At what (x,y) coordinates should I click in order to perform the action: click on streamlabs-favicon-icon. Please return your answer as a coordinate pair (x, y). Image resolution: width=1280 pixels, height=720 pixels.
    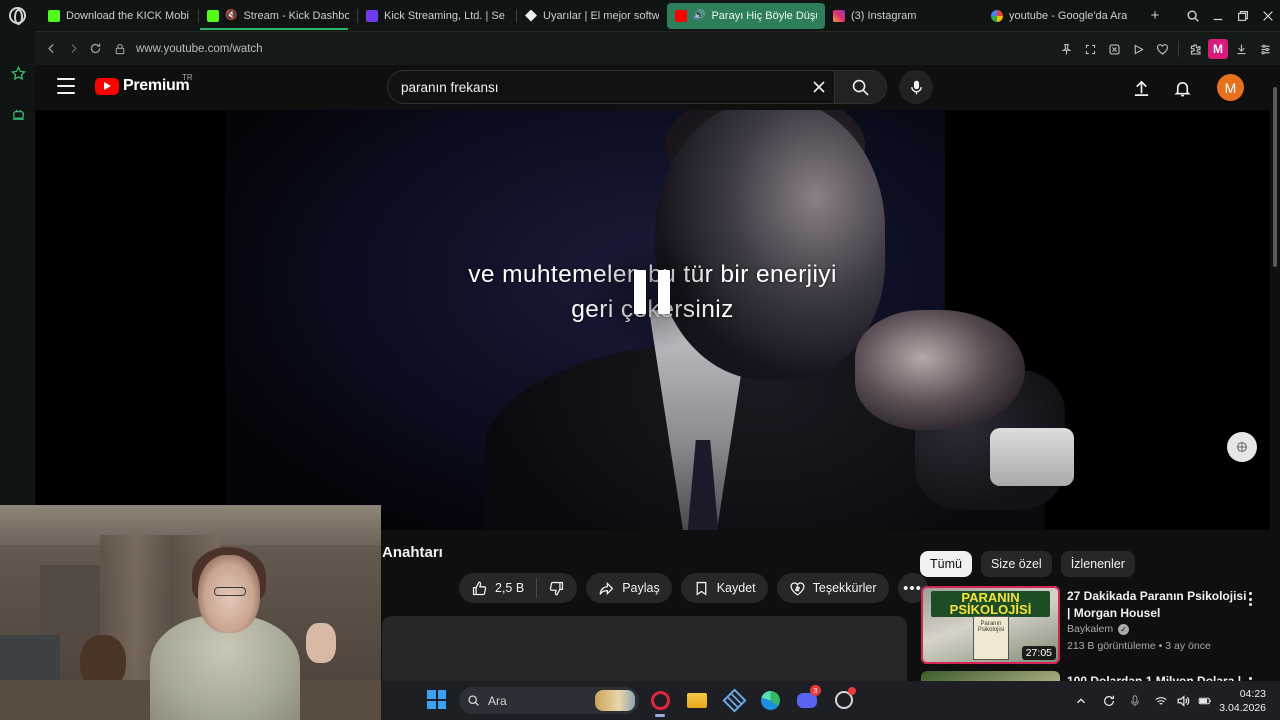
    Looking at the image, I should click on (531, 15).